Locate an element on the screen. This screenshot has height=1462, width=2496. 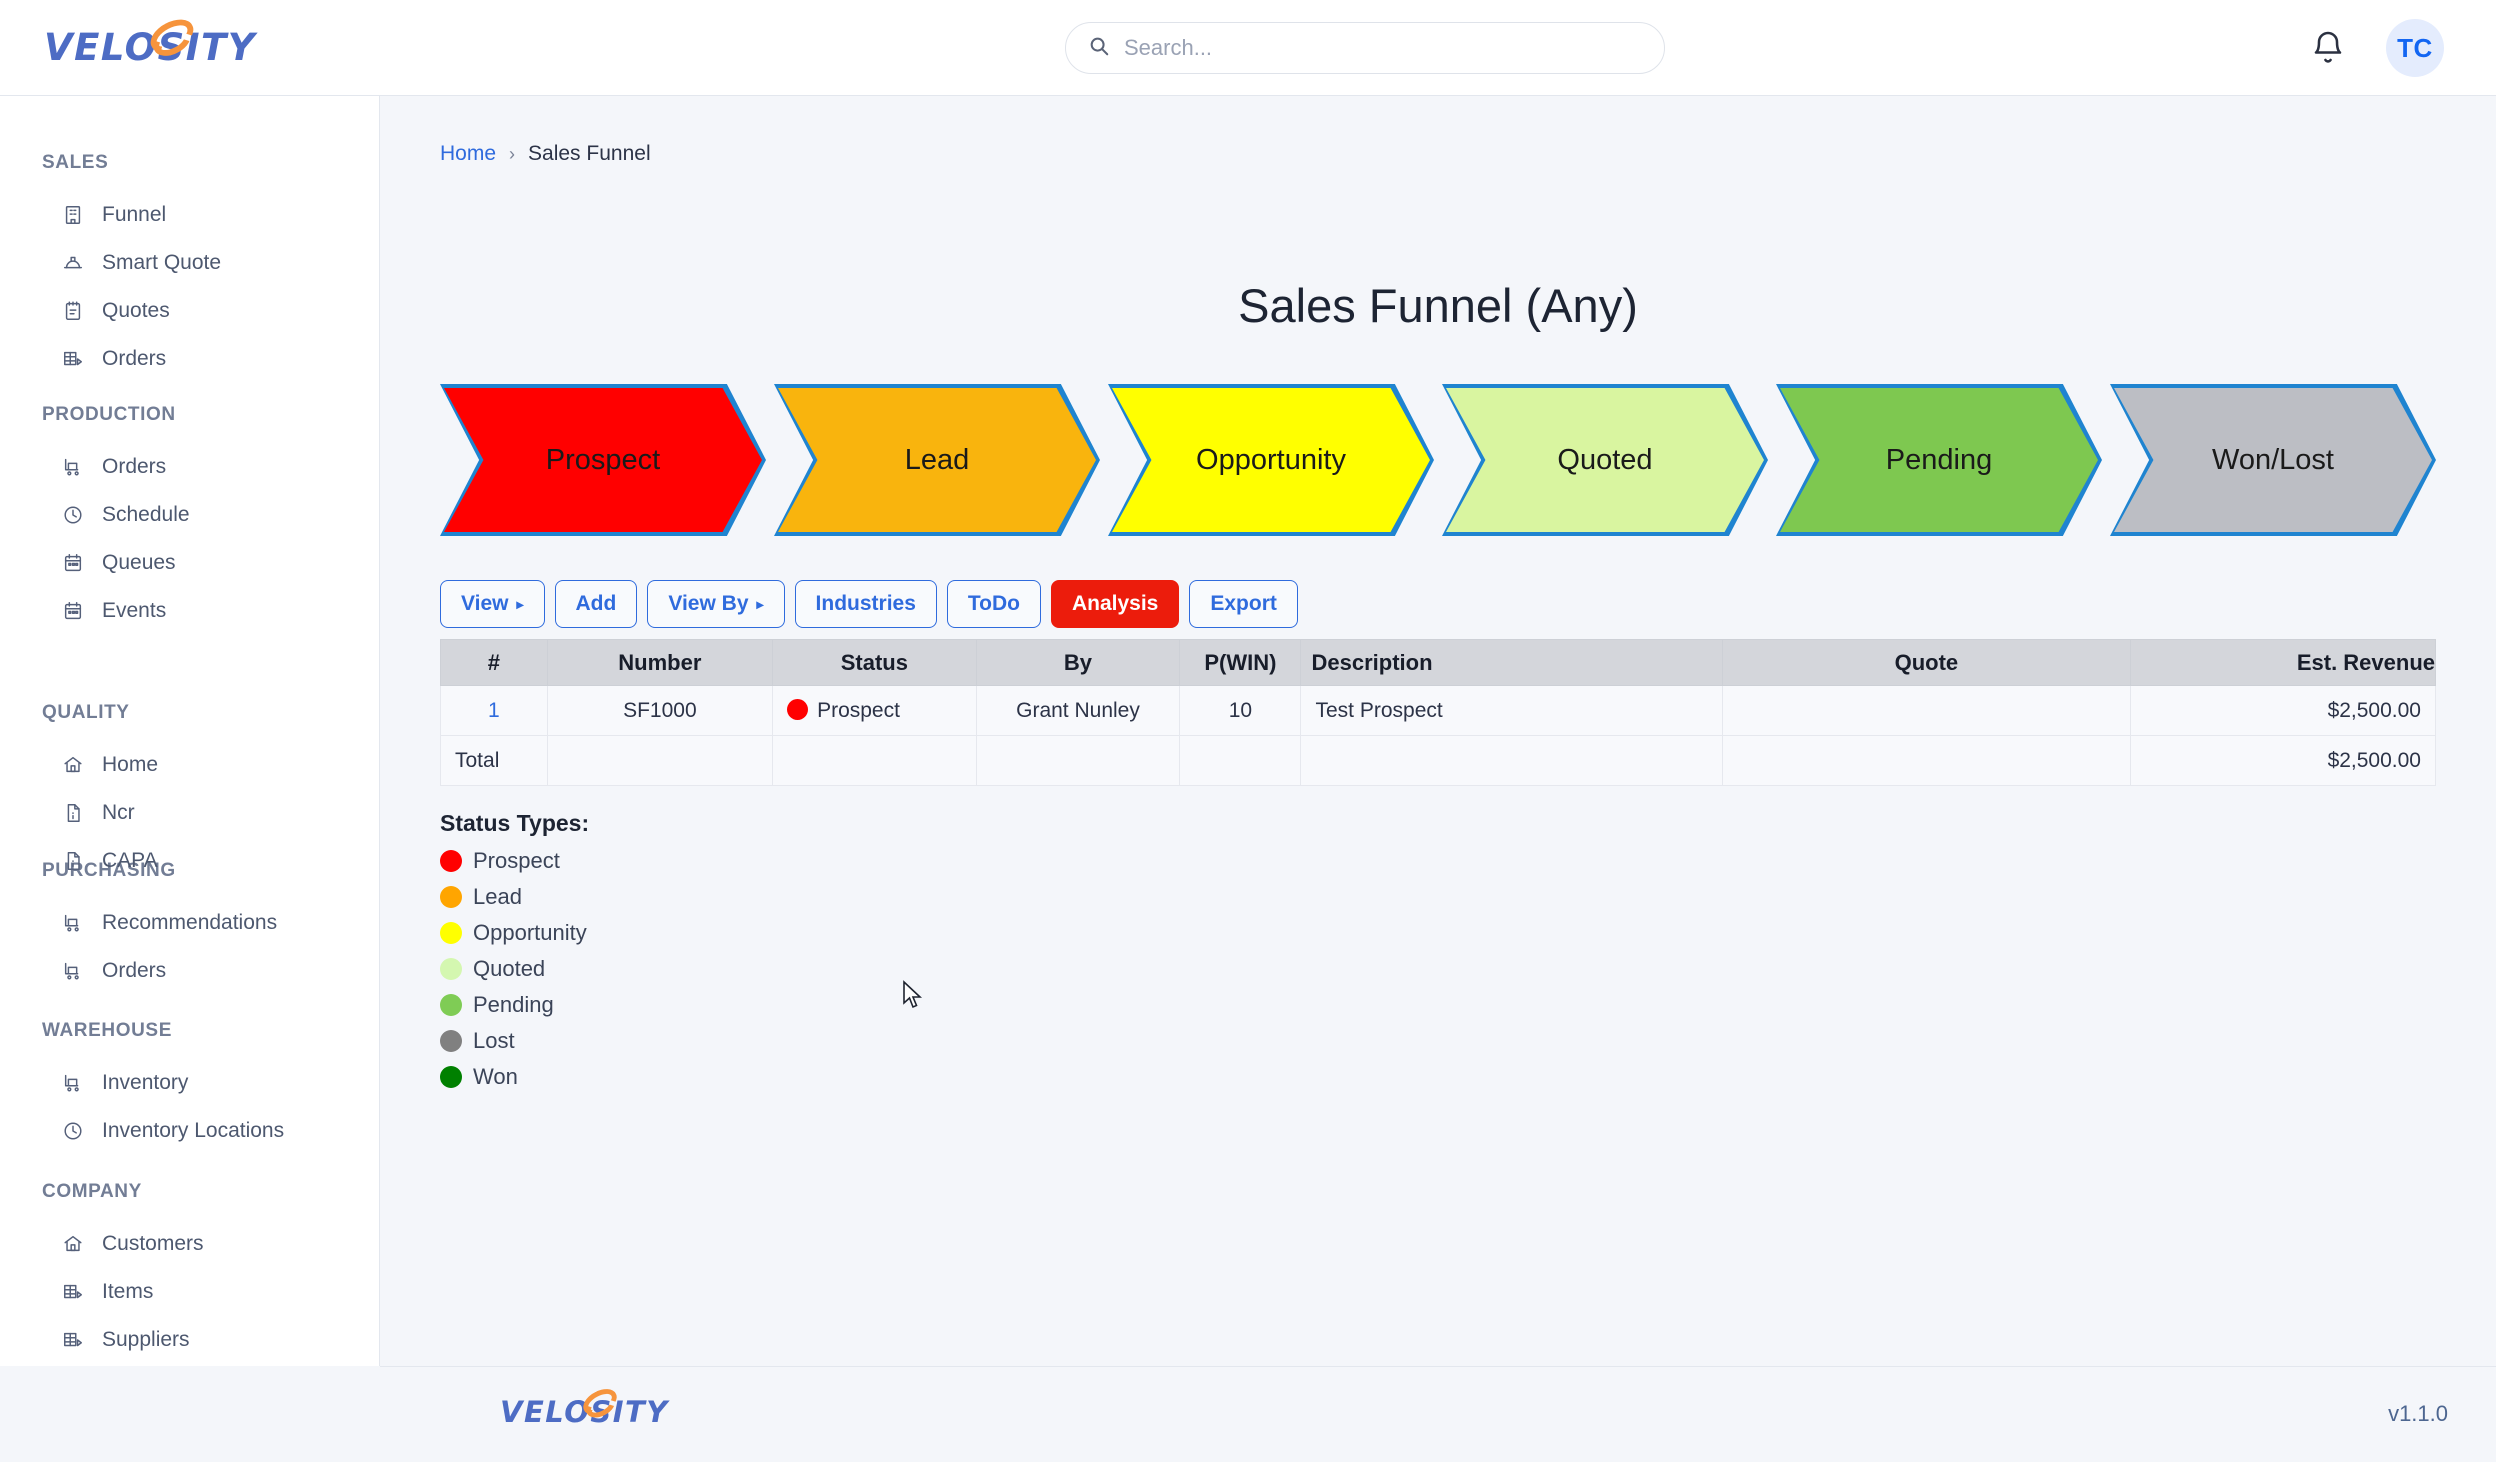
button-label: Export is located at coordinates (1243, 603).